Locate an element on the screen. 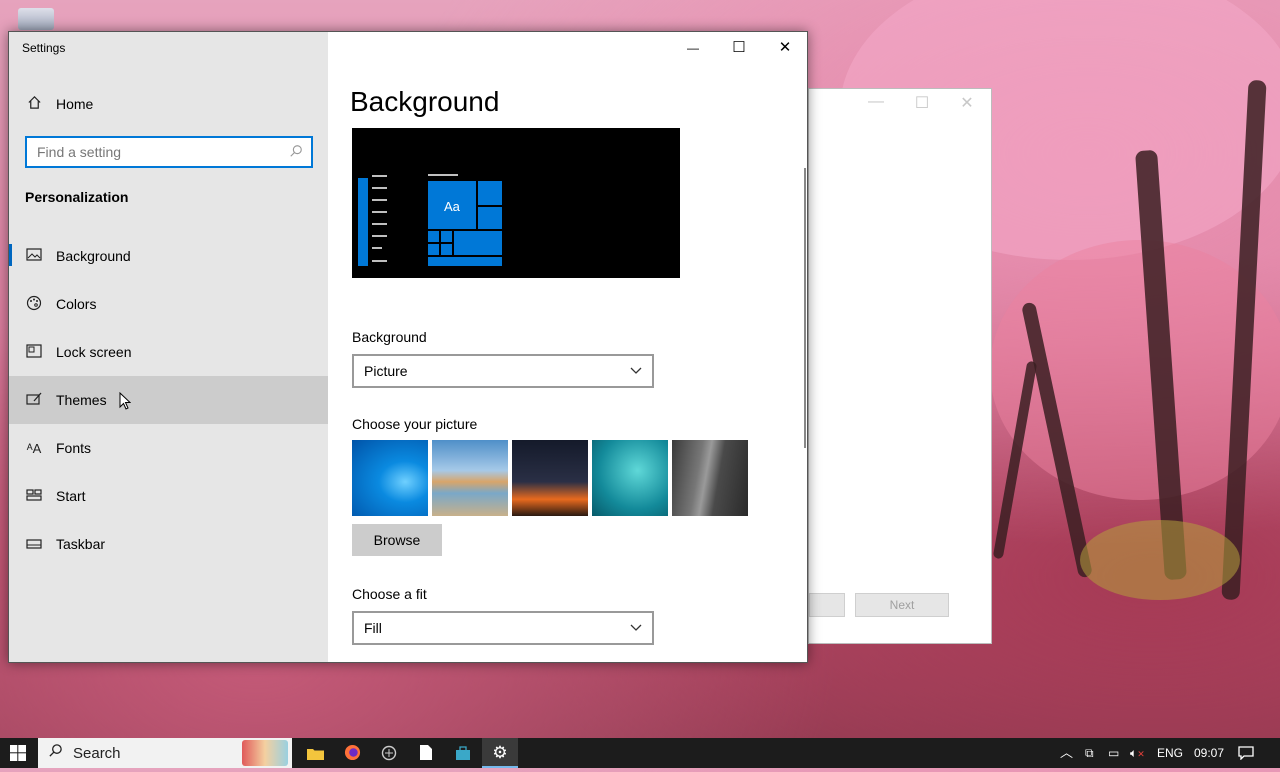 The width and height of the screenshot is (1280, 772). palette-icon is located at coordinates (34, 304).